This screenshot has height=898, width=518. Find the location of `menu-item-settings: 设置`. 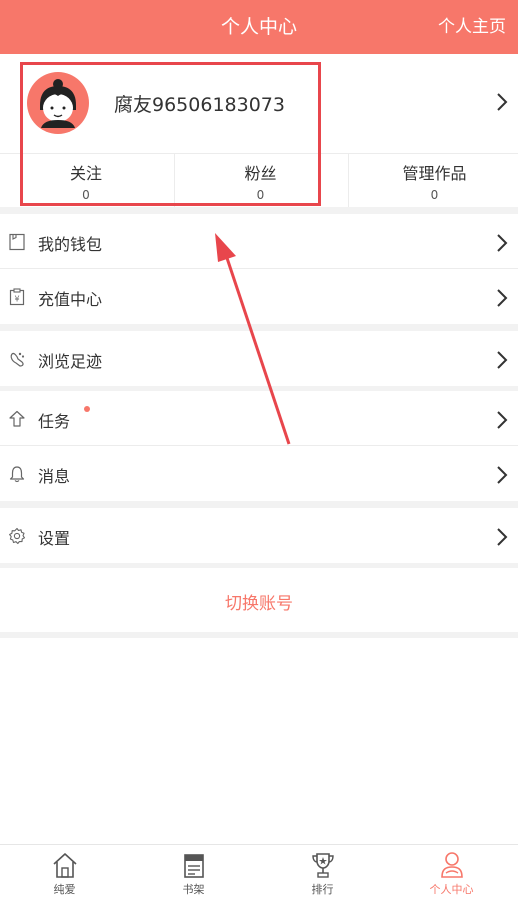

menu-item-settings: 设置 is located at coordinates (259, 535).